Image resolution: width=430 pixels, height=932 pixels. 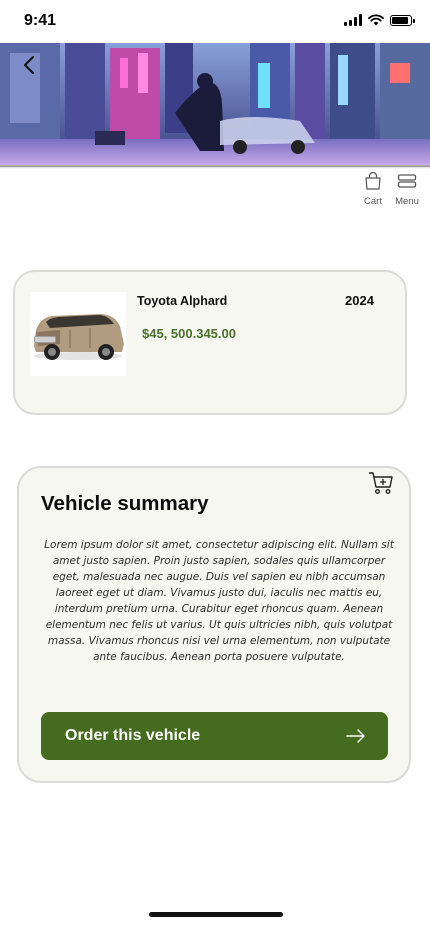 I want to click on status-icons, so click(x=379, y=20).